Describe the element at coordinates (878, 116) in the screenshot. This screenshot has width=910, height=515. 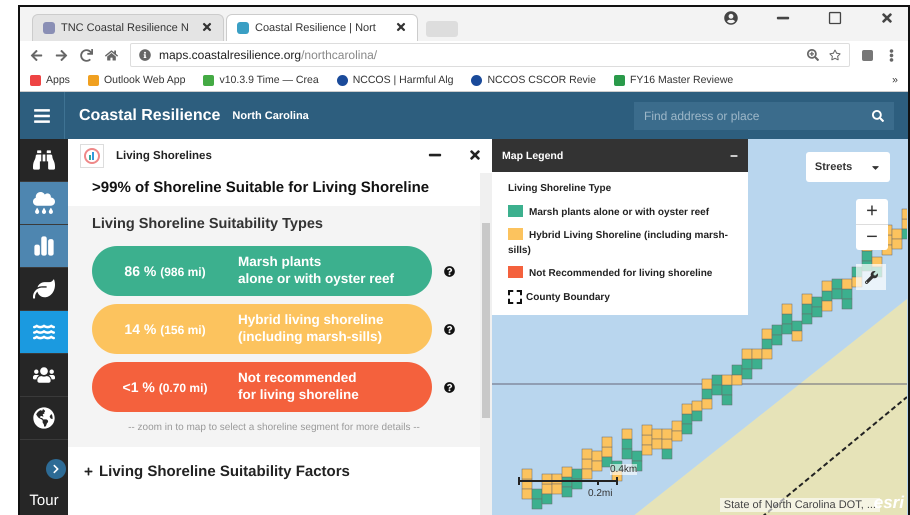
I see `search-icon` at that location.